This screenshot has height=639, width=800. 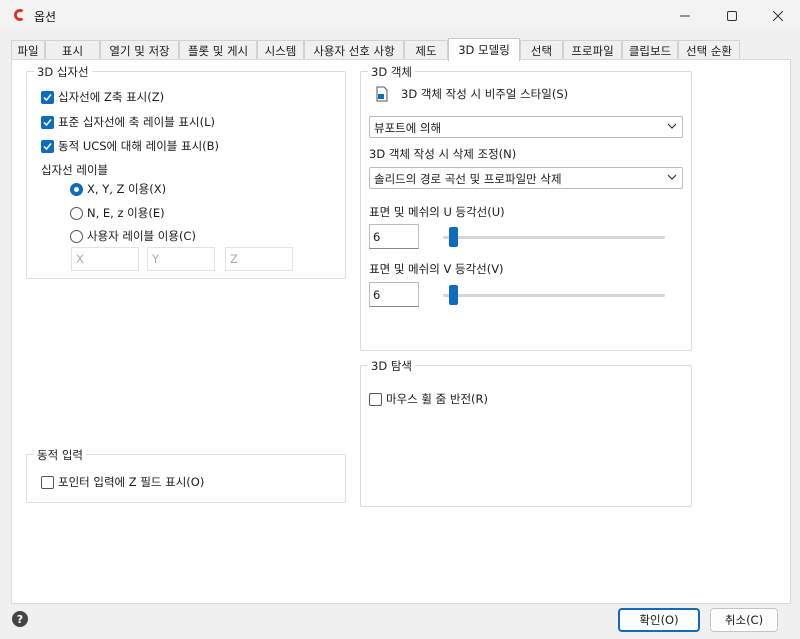 I want to click on visual-style-heading: 3D 객체 작성 시 비주얼 스타일(S), so click(x=471, y=94).